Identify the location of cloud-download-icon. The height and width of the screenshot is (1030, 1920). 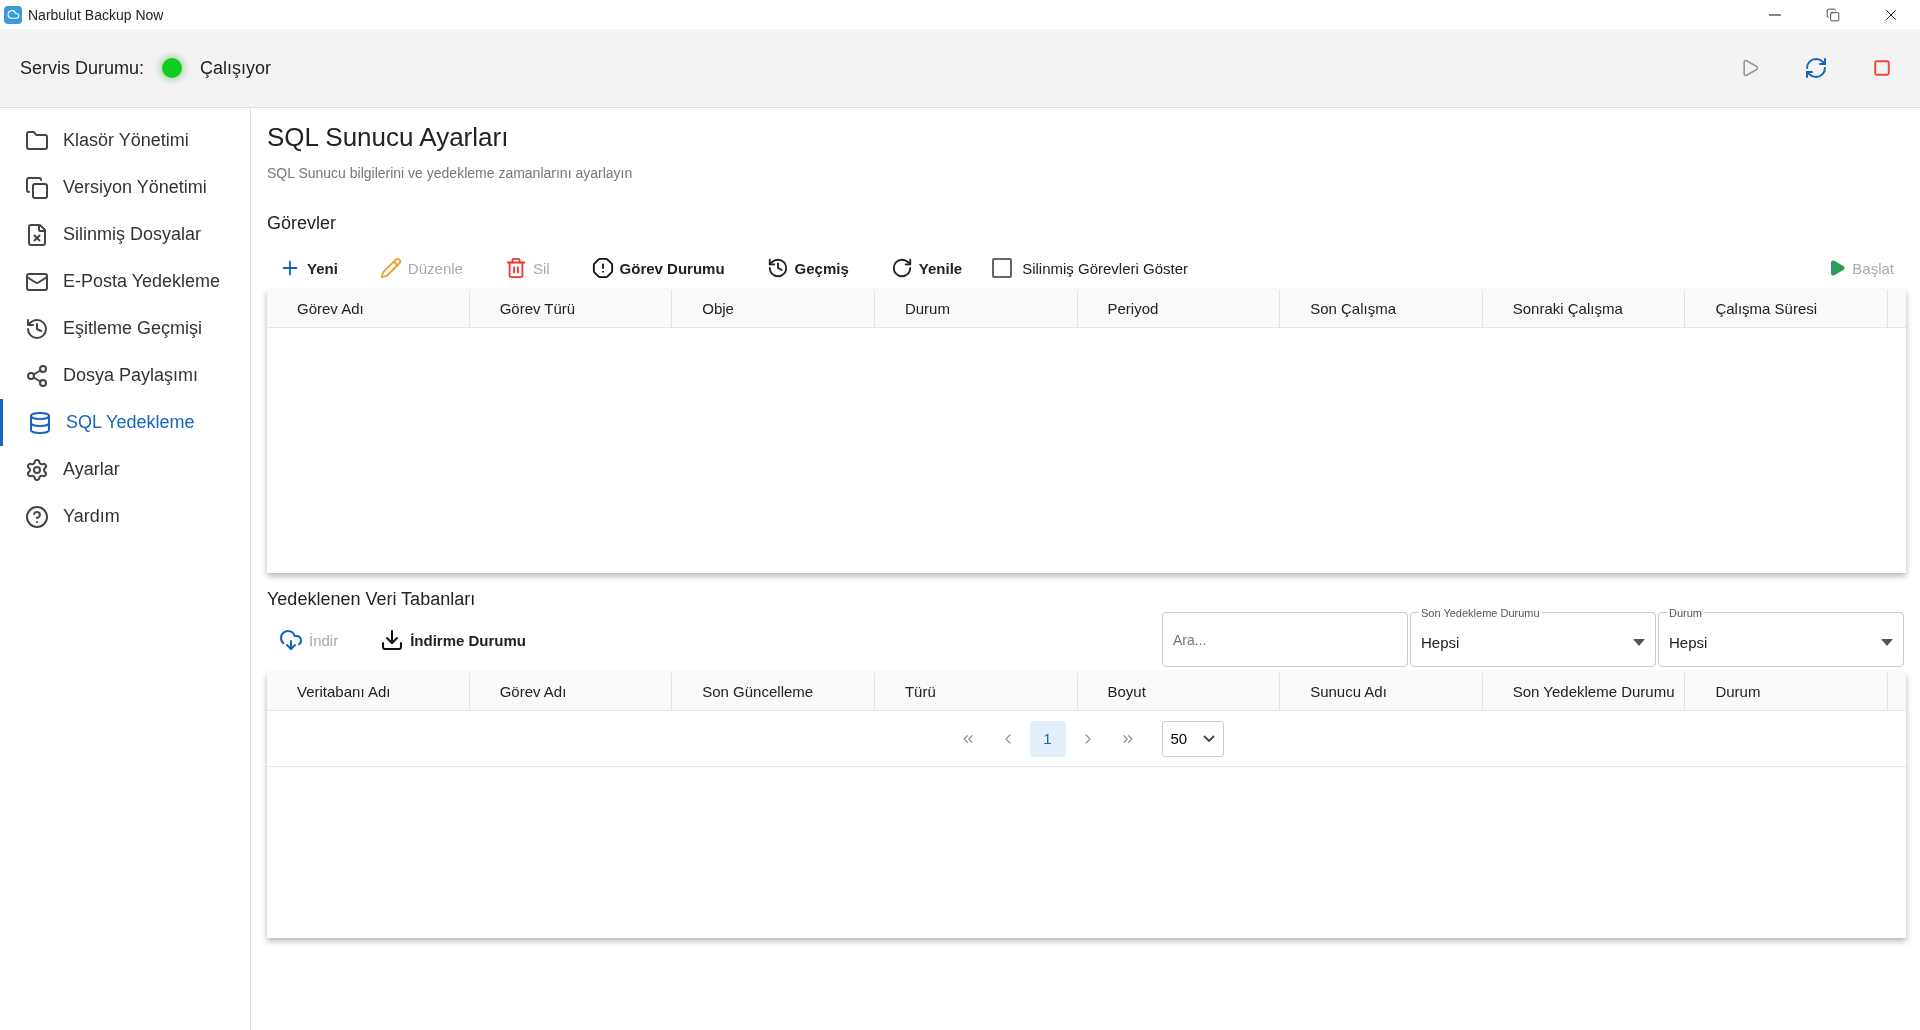
(291, 640).